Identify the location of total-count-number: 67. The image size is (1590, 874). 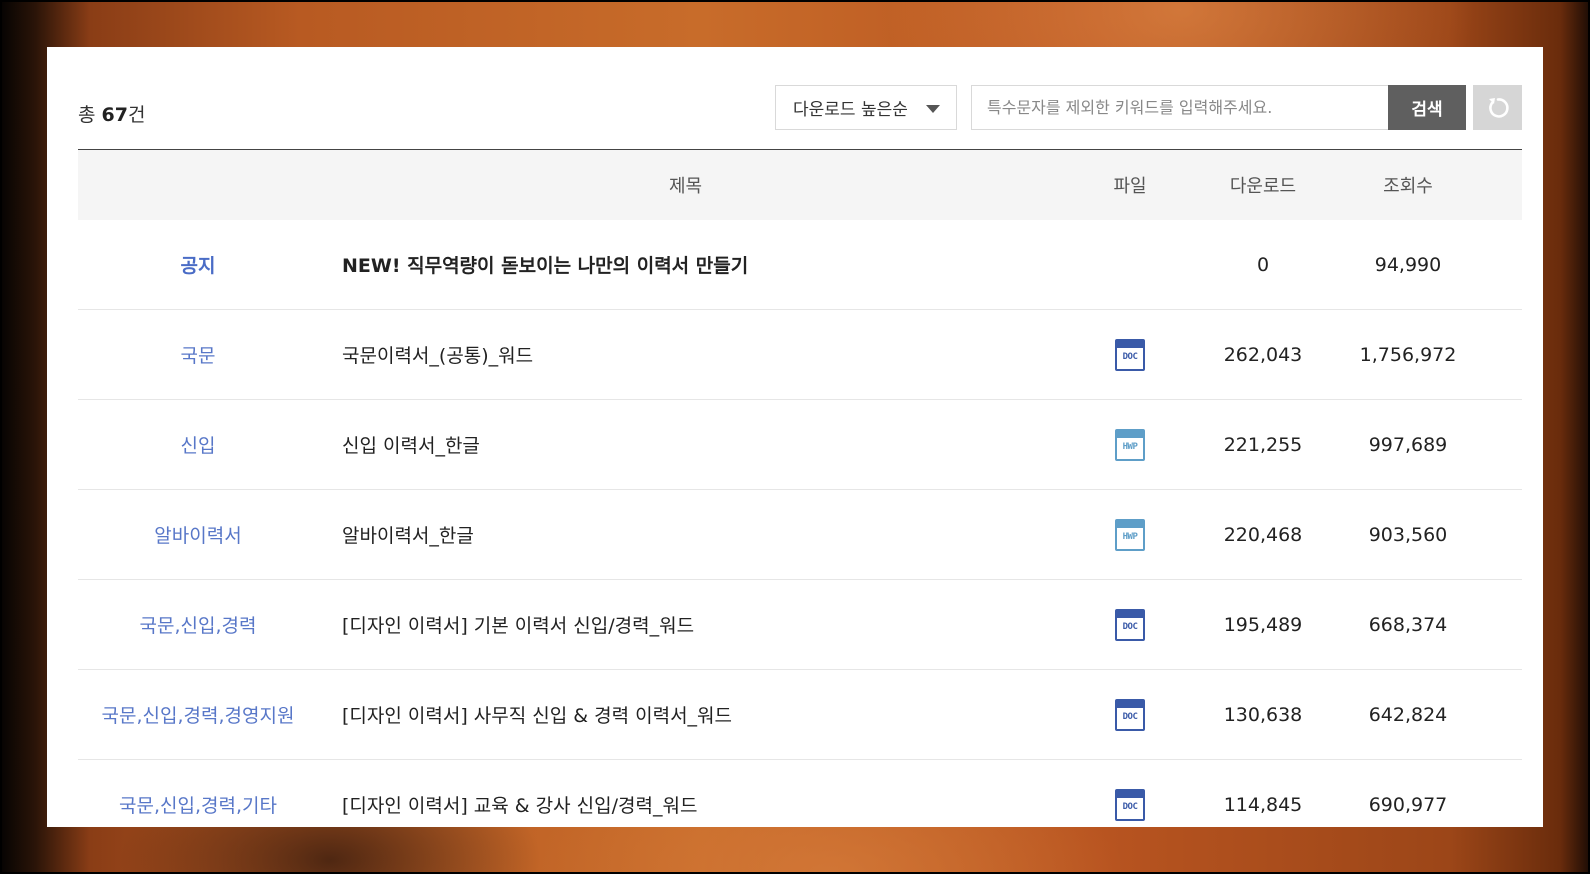
(114, 115).